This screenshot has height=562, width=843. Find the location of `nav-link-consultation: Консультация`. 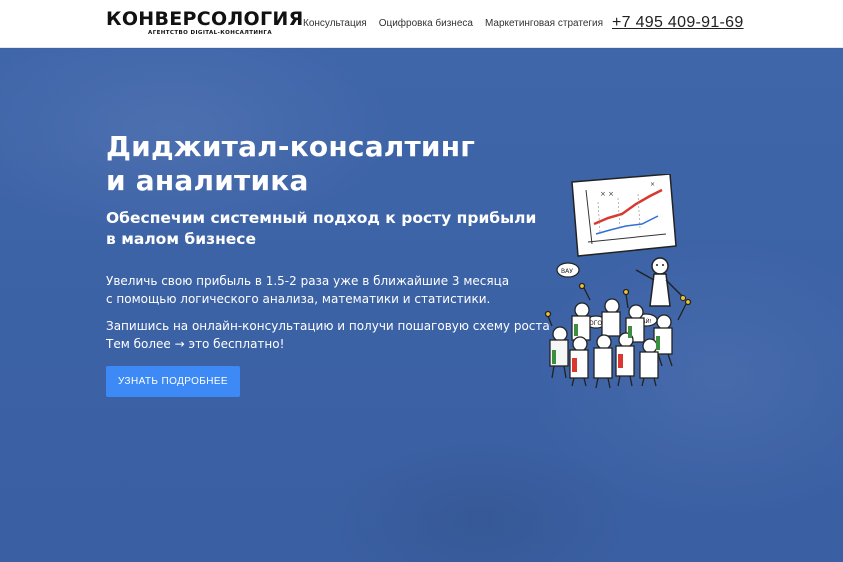

nav-link-consultation: Консультация is located at coordinates (335, 23).